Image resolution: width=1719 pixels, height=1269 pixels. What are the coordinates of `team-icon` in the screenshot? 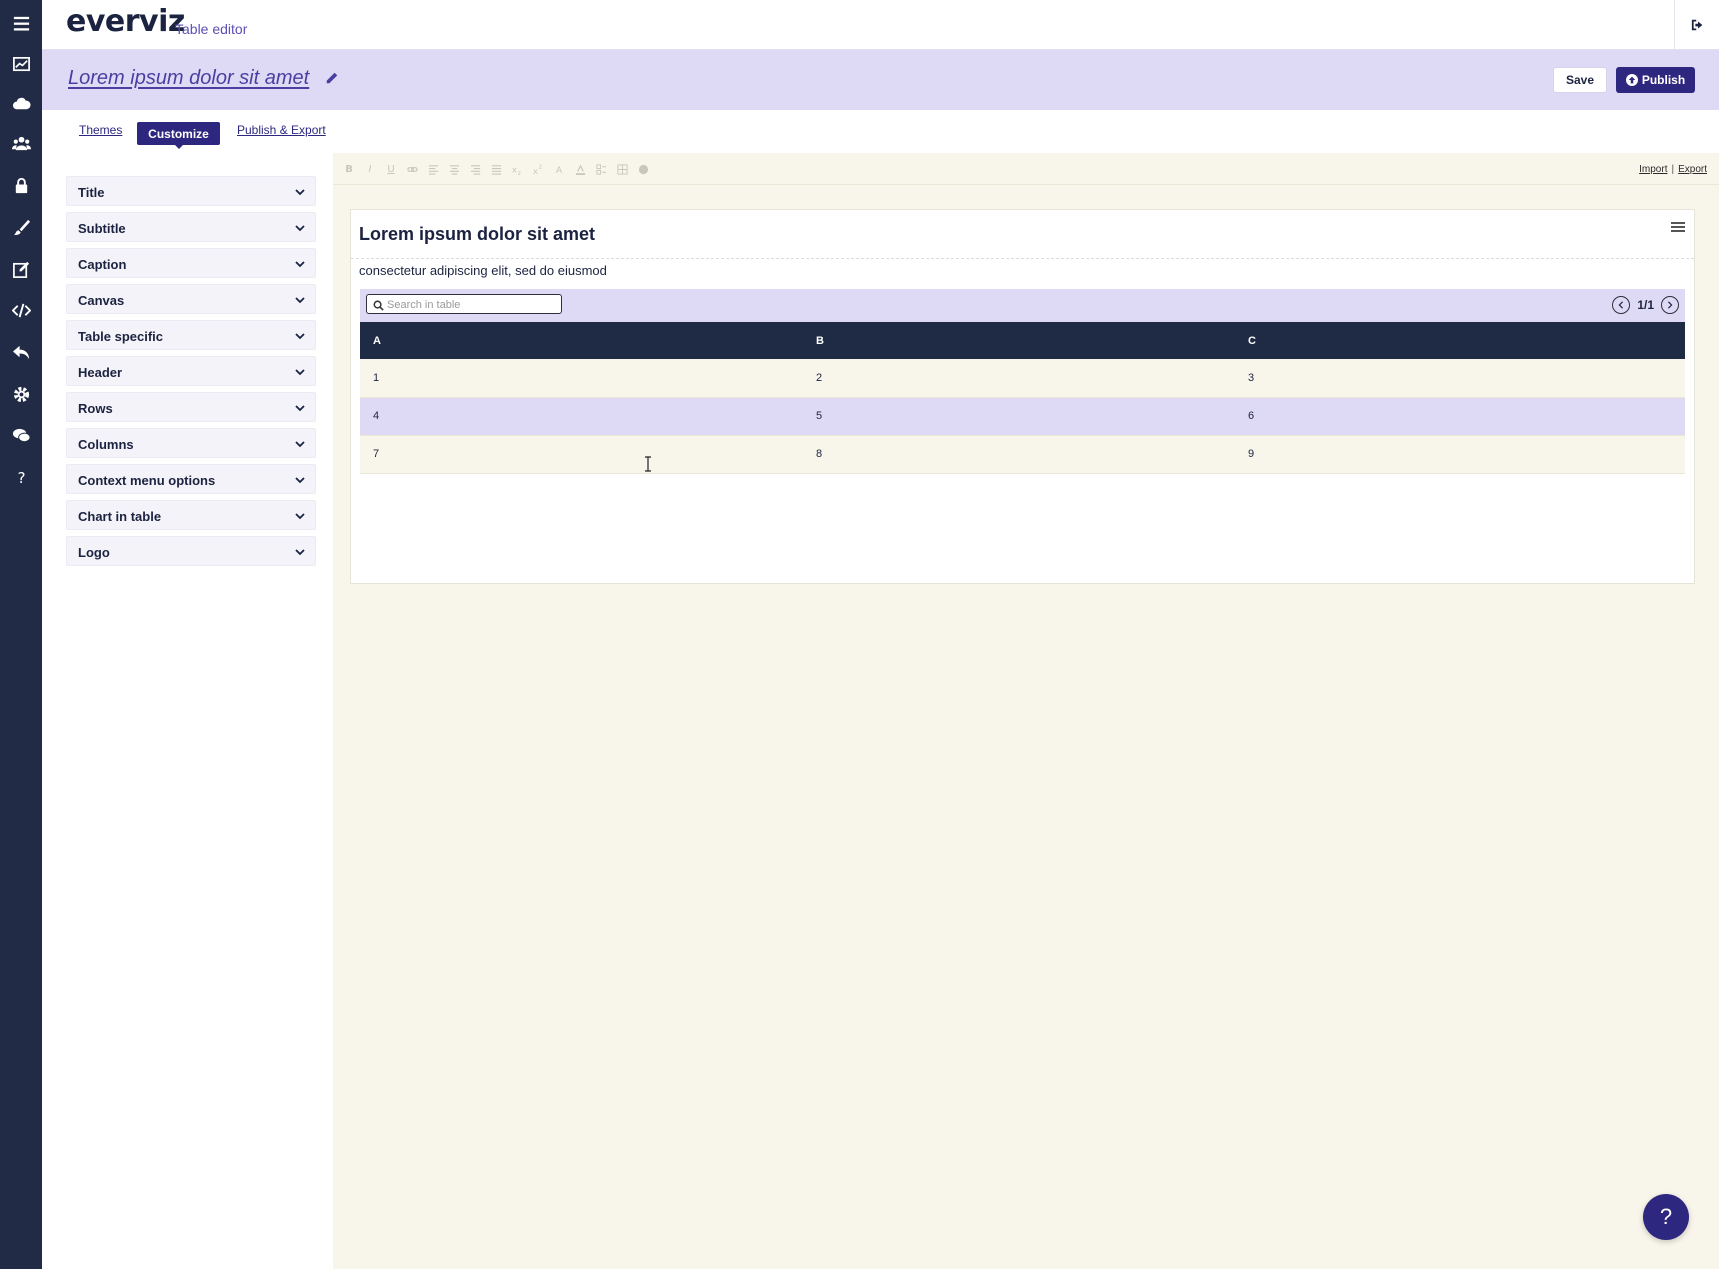 It's located at (21, 143).